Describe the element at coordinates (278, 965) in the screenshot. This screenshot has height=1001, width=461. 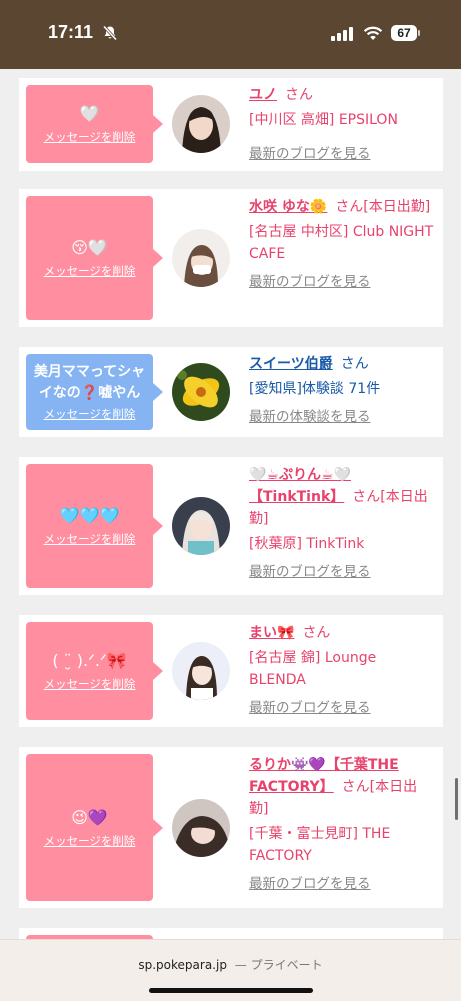
I see `private-mode-label: — プライベート` at that location.